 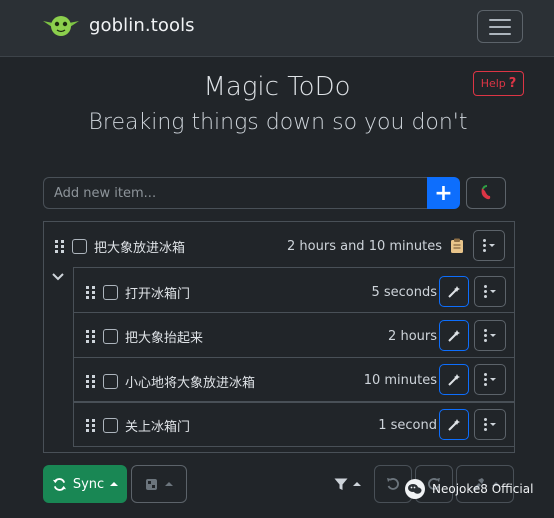 I want to click on page-title: Magic ToDo, so click(x=277, y=87).